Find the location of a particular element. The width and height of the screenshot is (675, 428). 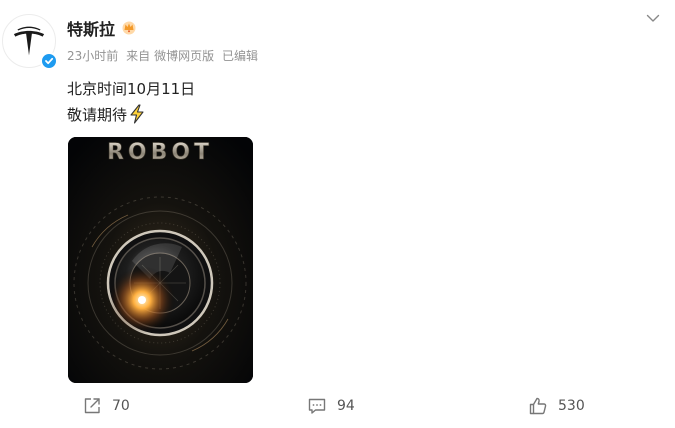

comment-count: 94 is located at coordinates (346, 406).